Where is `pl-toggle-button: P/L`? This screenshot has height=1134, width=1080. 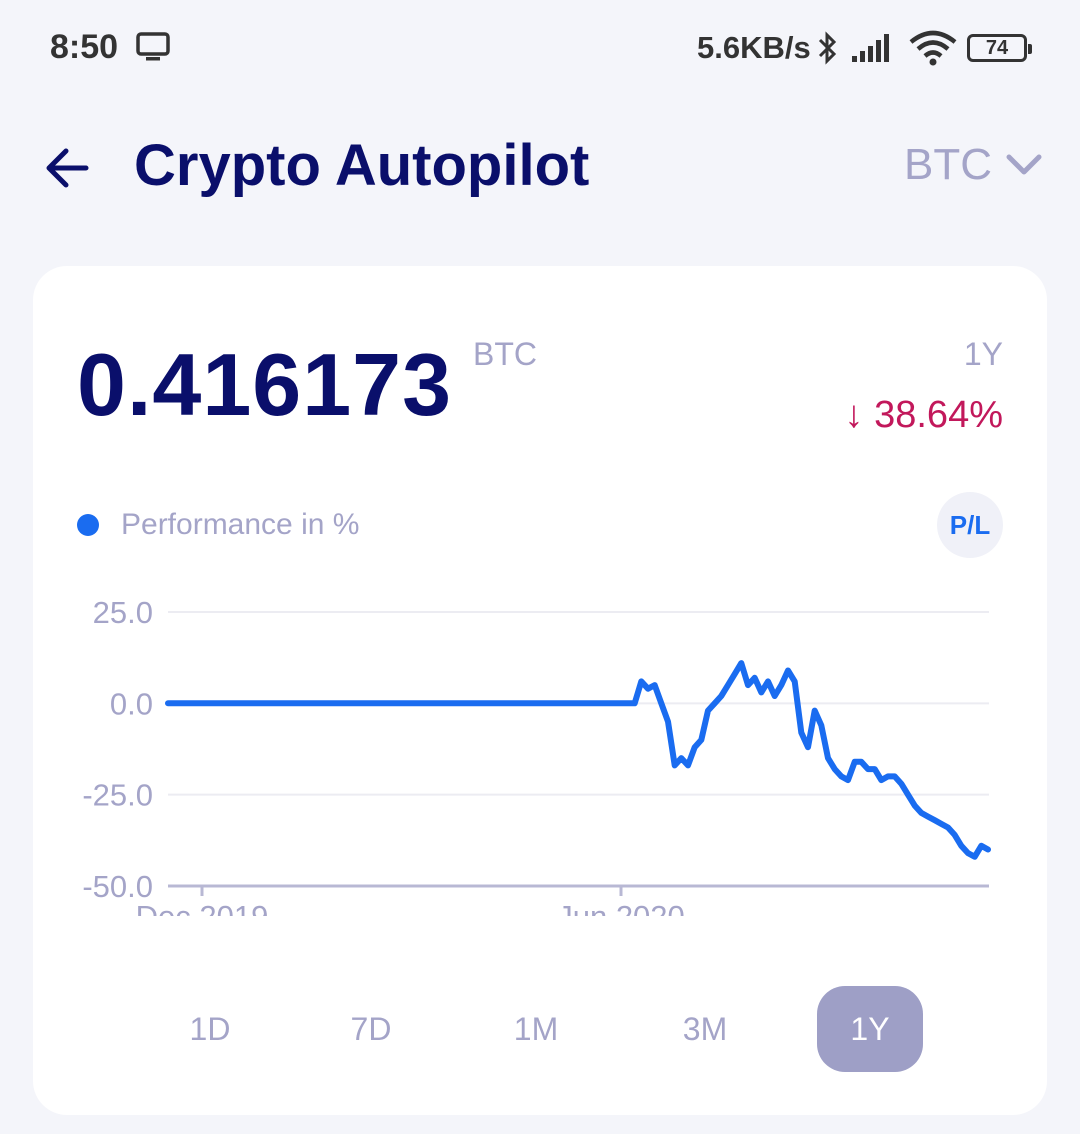 pl-toggle-button: P/L is located at coordinates (970, 525).